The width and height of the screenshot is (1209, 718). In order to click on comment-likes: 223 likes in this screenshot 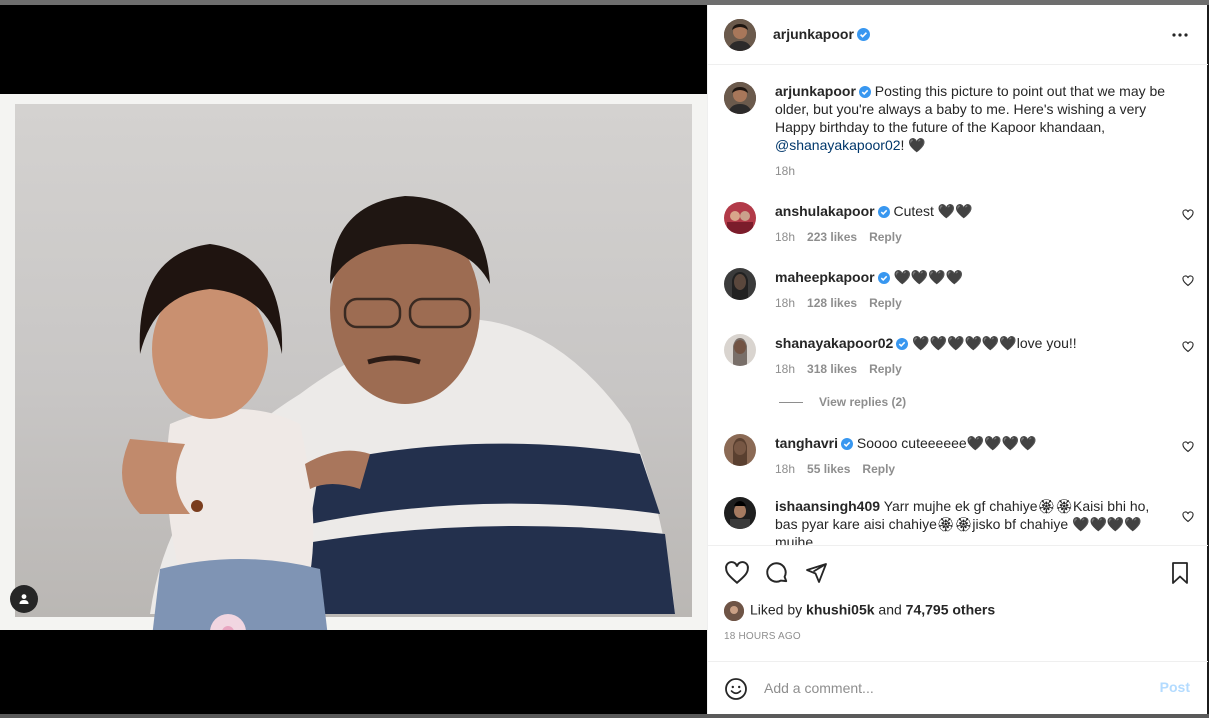, I will do `click(832, 237)`.